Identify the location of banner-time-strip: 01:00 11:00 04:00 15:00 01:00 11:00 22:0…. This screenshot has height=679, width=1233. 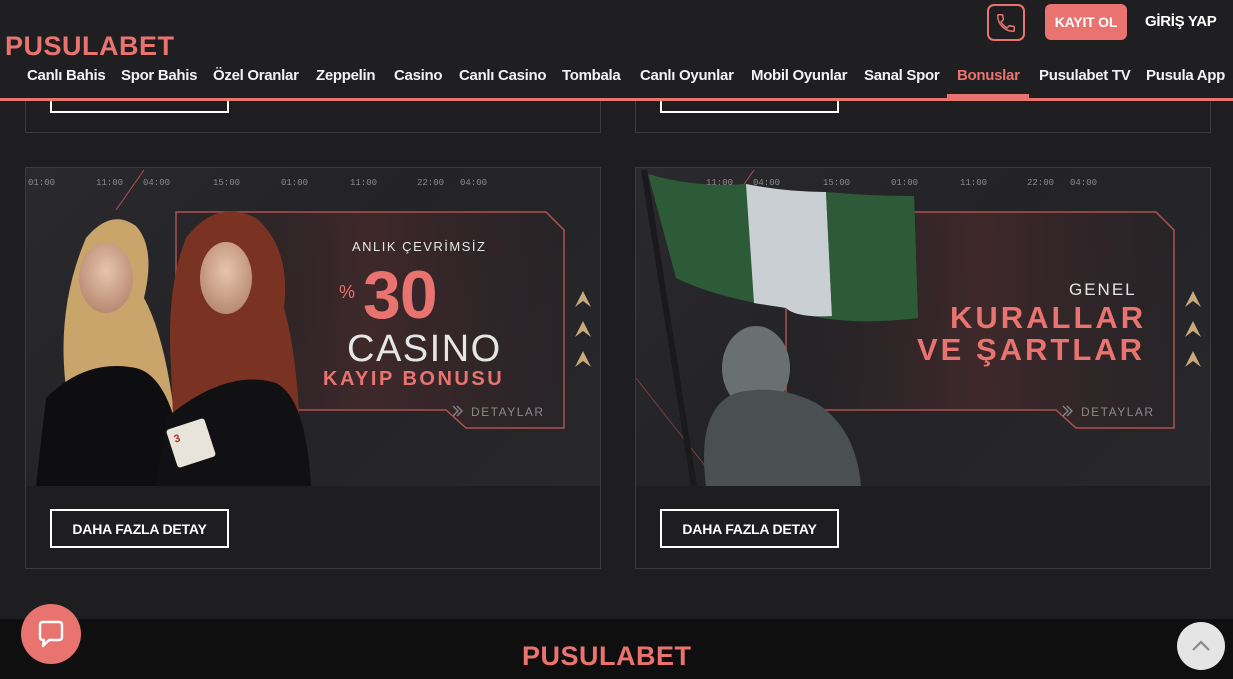
(313, 185).